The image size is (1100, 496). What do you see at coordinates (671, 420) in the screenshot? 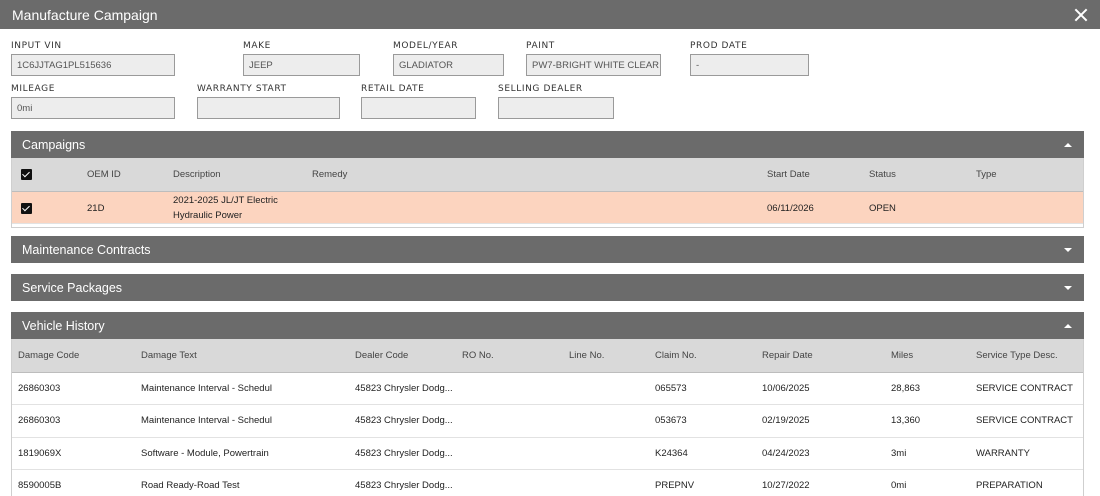
I see `claim-no-cell: 053673` at bounding box center [671, 420].